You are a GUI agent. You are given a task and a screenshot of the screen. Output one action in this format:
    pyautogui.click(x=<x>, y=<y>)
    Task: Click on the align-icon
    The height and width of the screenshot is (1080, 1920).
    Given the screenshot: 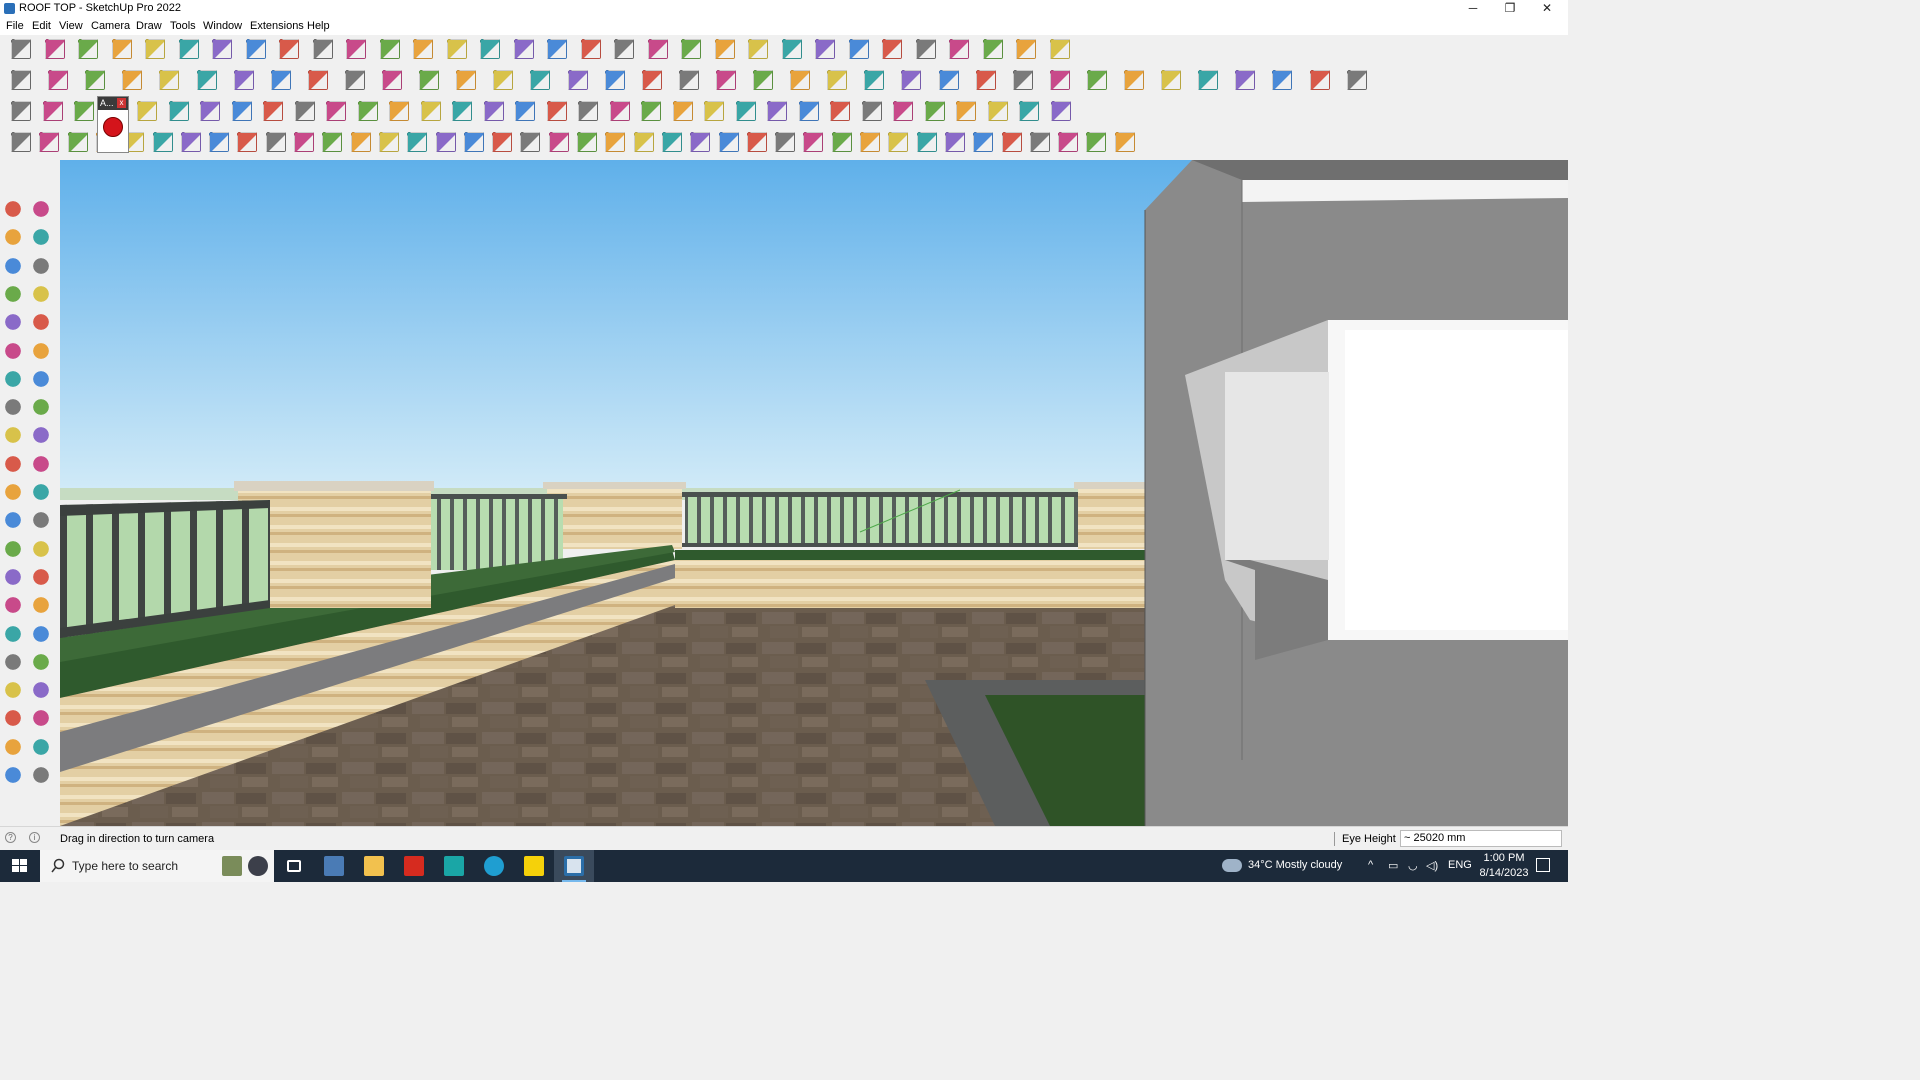 What is the action you would take?
    pyautogui.click(x=858, y=49)
    